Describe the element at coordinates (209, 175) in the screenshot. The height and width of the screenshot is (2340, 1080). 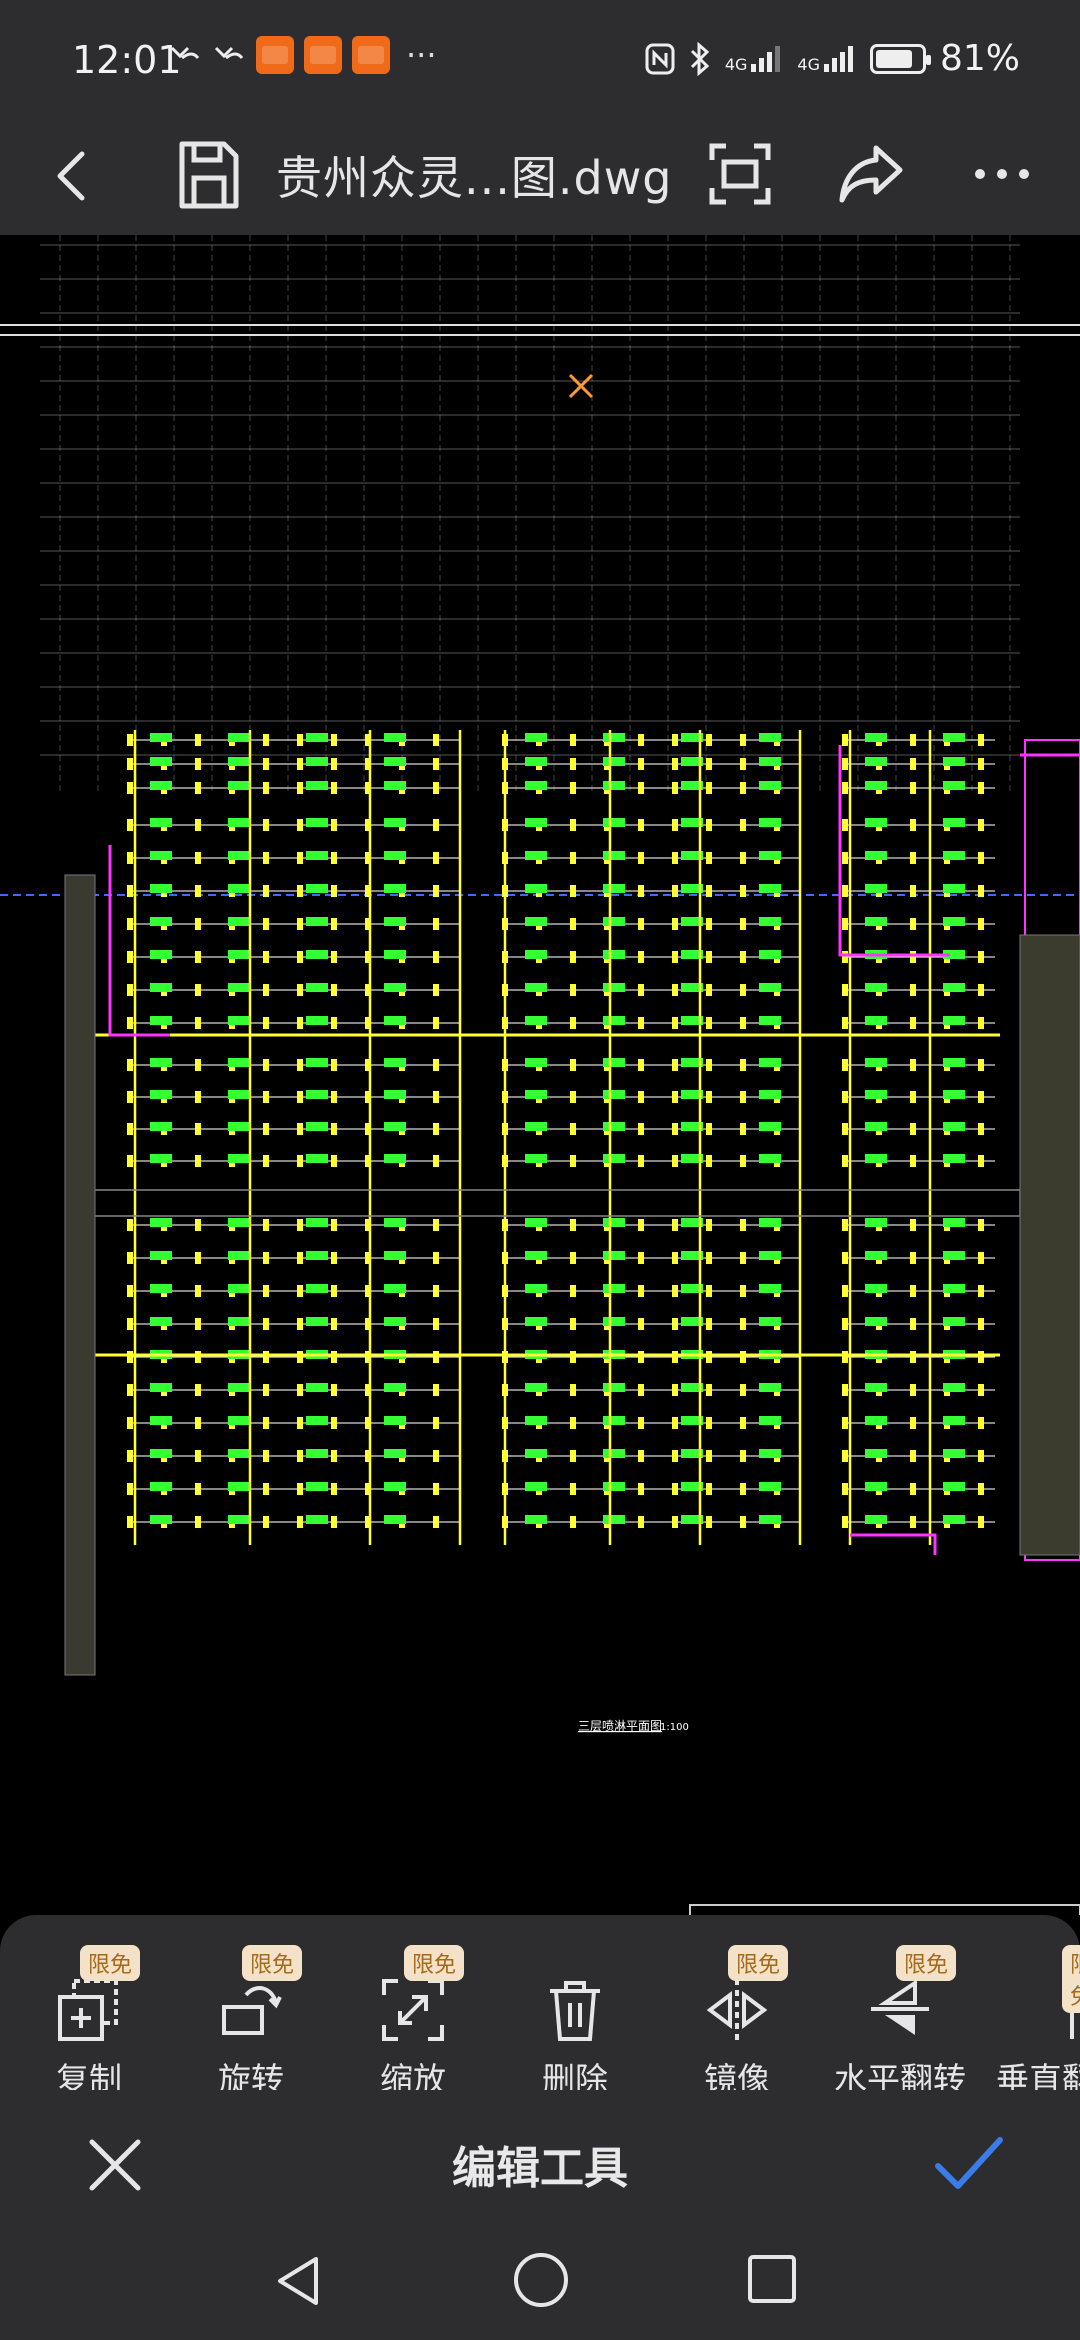
I see `save-icon` at that location.